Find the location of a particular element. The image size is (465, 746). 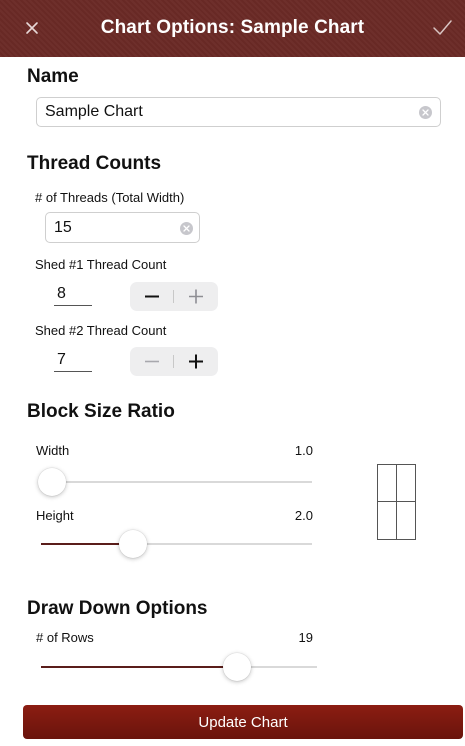

width-value: 1.0 is located at coordinates (303, 450).